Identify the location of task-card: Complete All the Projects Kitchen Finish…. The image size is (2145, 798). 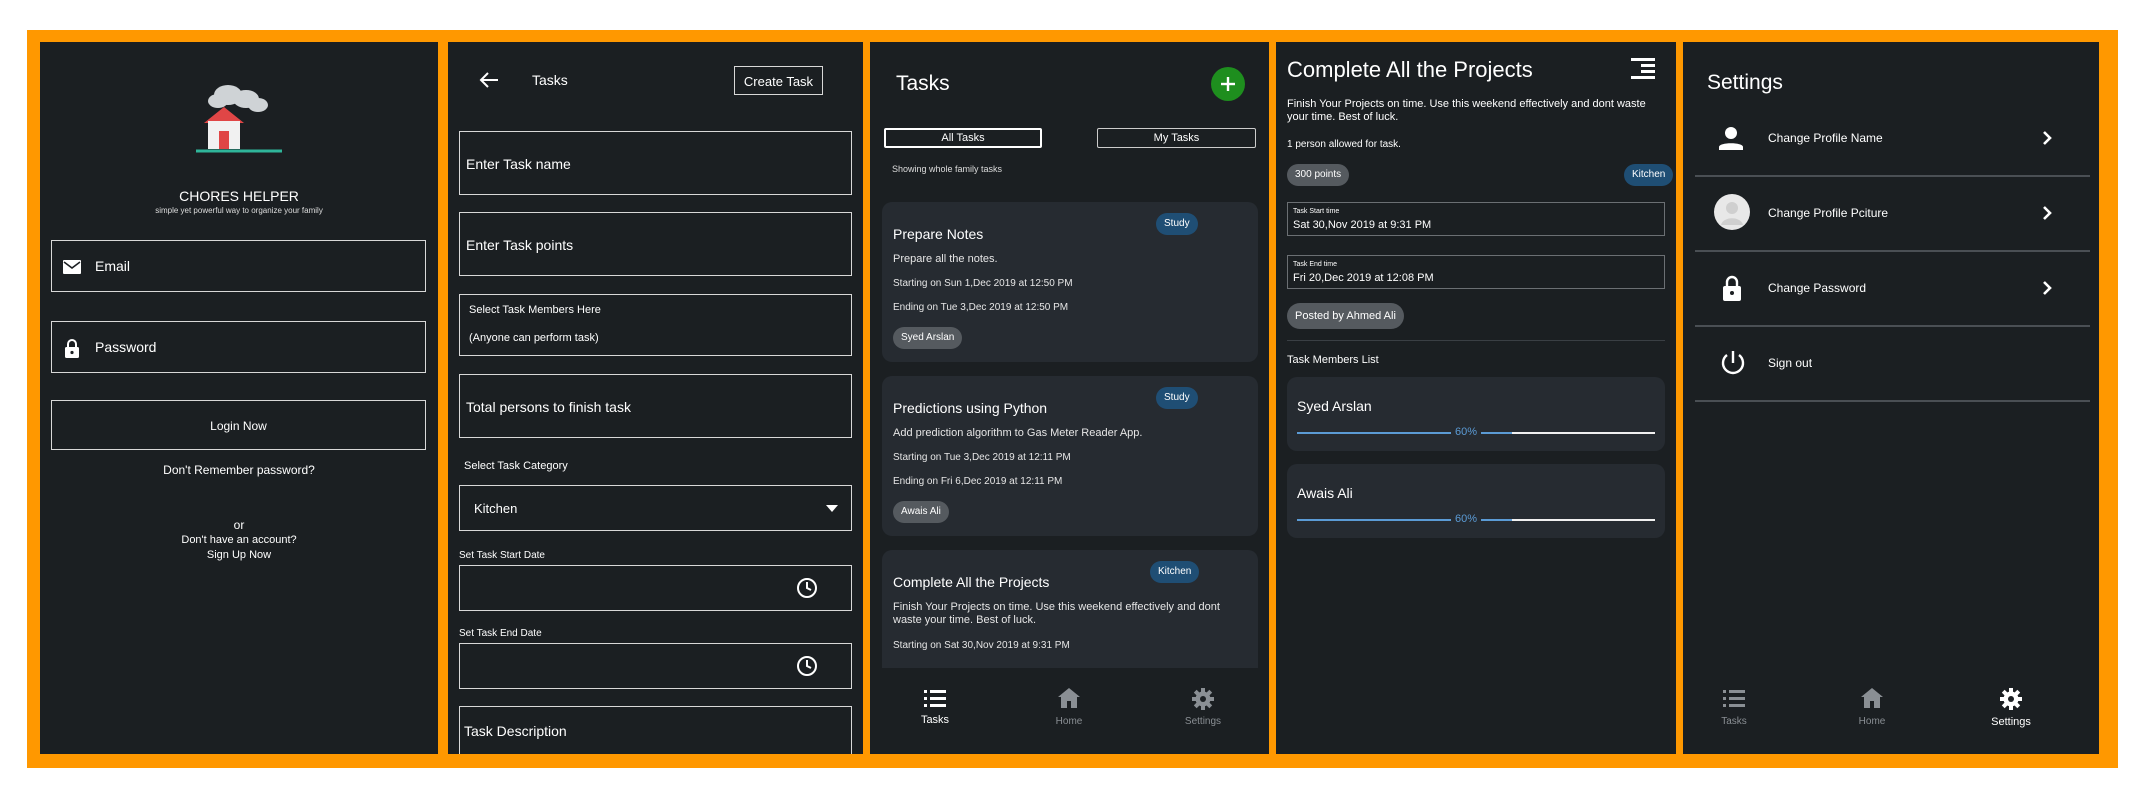
(1070, 609).